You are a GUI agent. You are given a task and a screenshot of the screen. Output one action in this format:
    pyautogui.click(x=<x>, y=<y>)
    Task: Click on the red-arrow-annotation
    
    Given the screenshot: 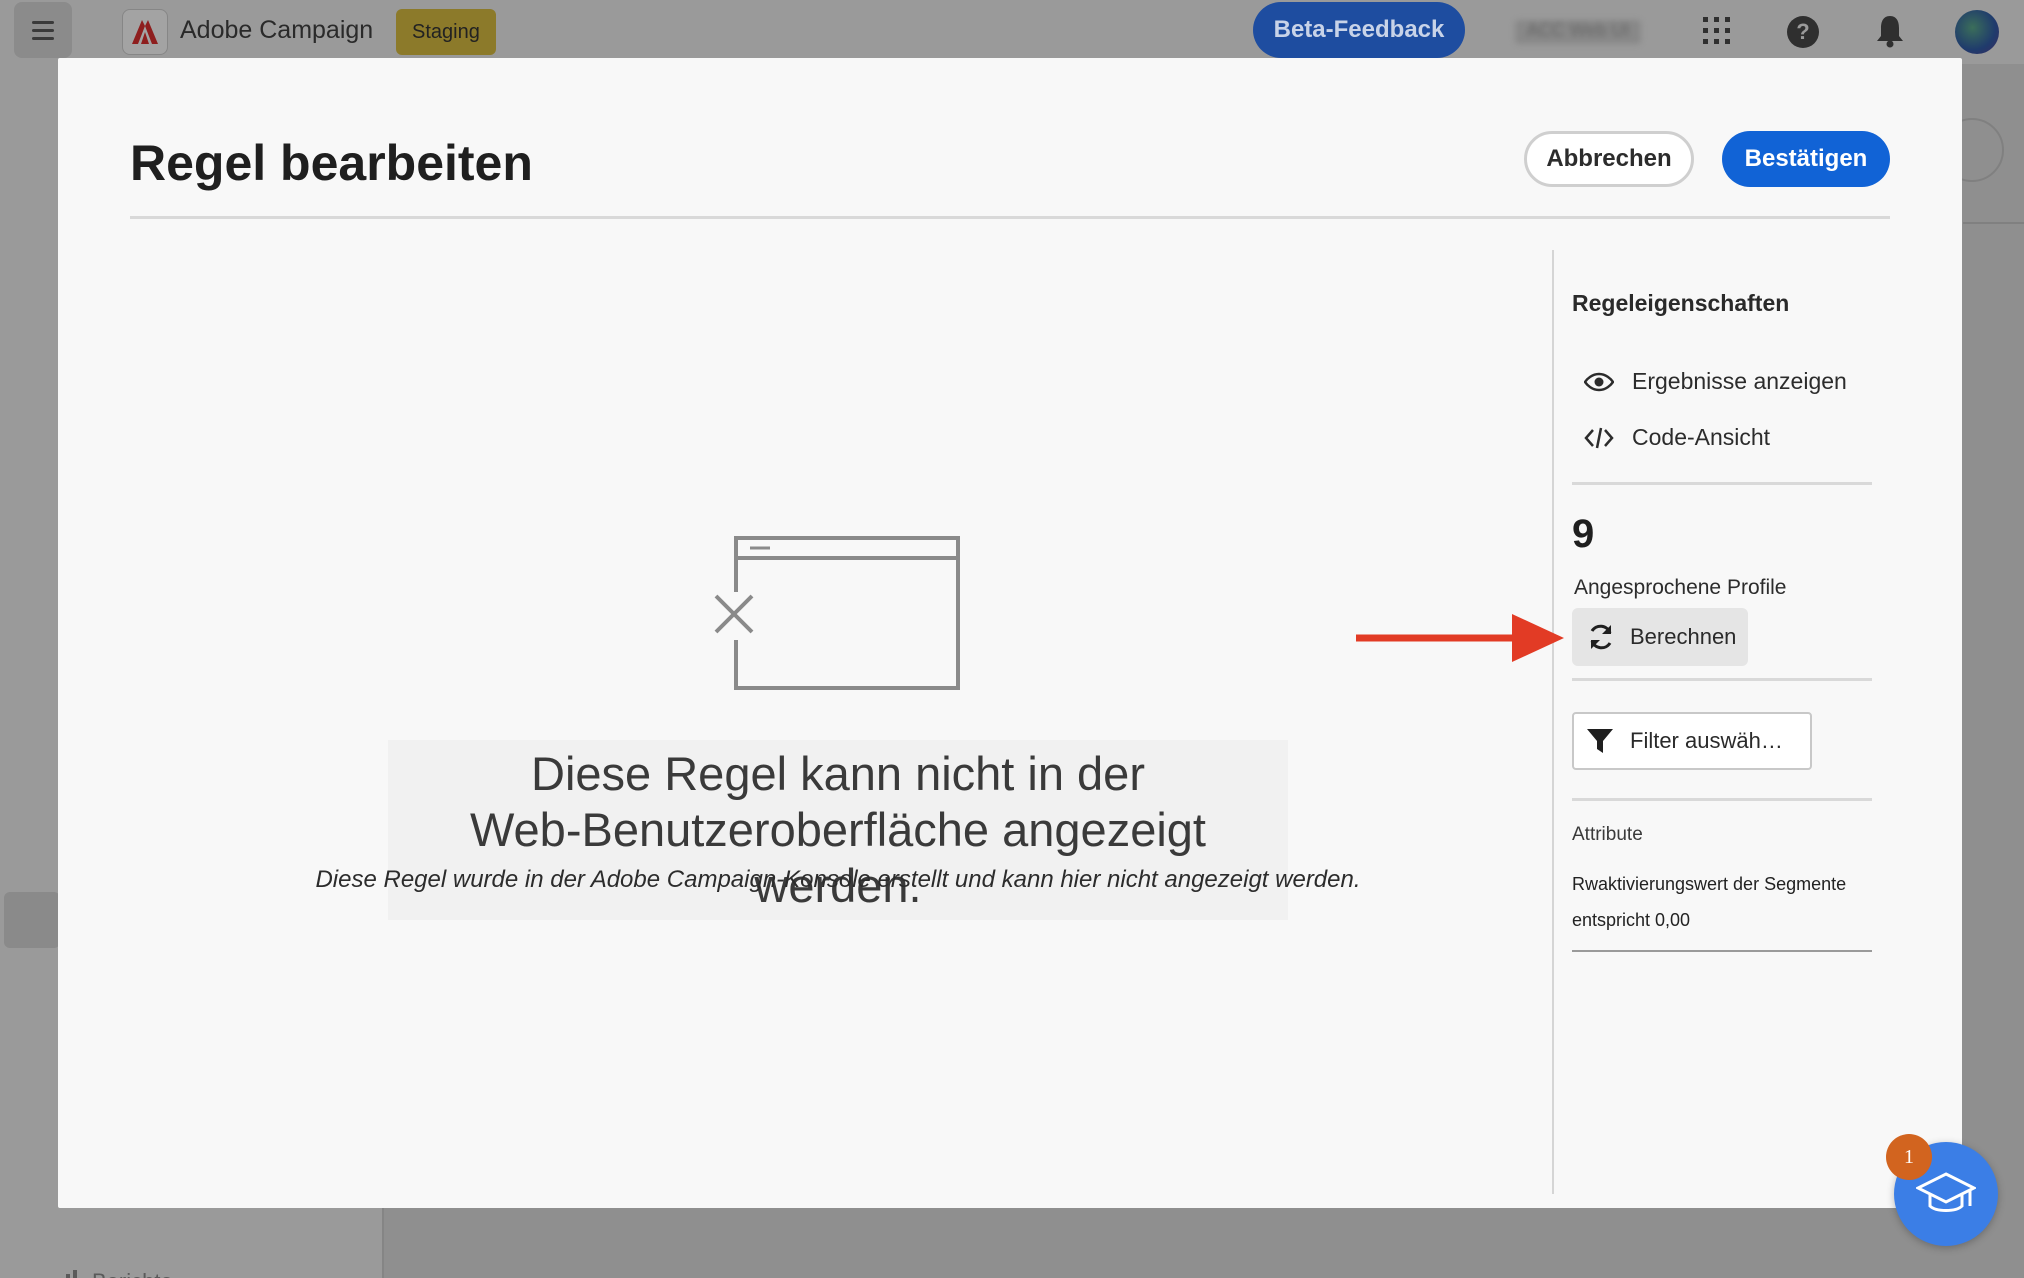 What is the action you would take?
    pyautogui.click(x=1460, y=638)
    